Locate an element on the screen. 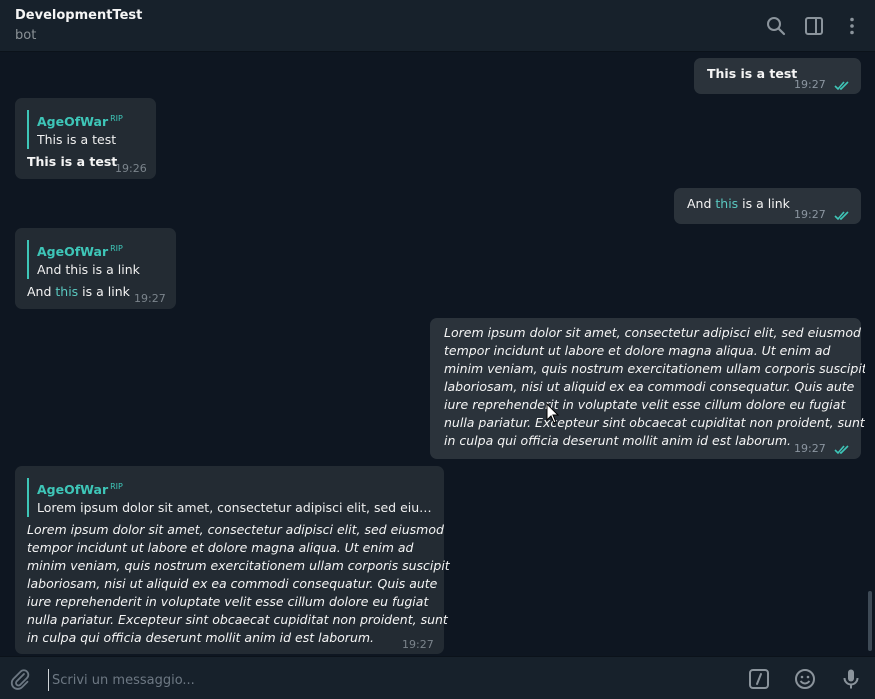 This screenshot has height=699, width=875. scrollbar-thumb is located at coordinates (870, 621).